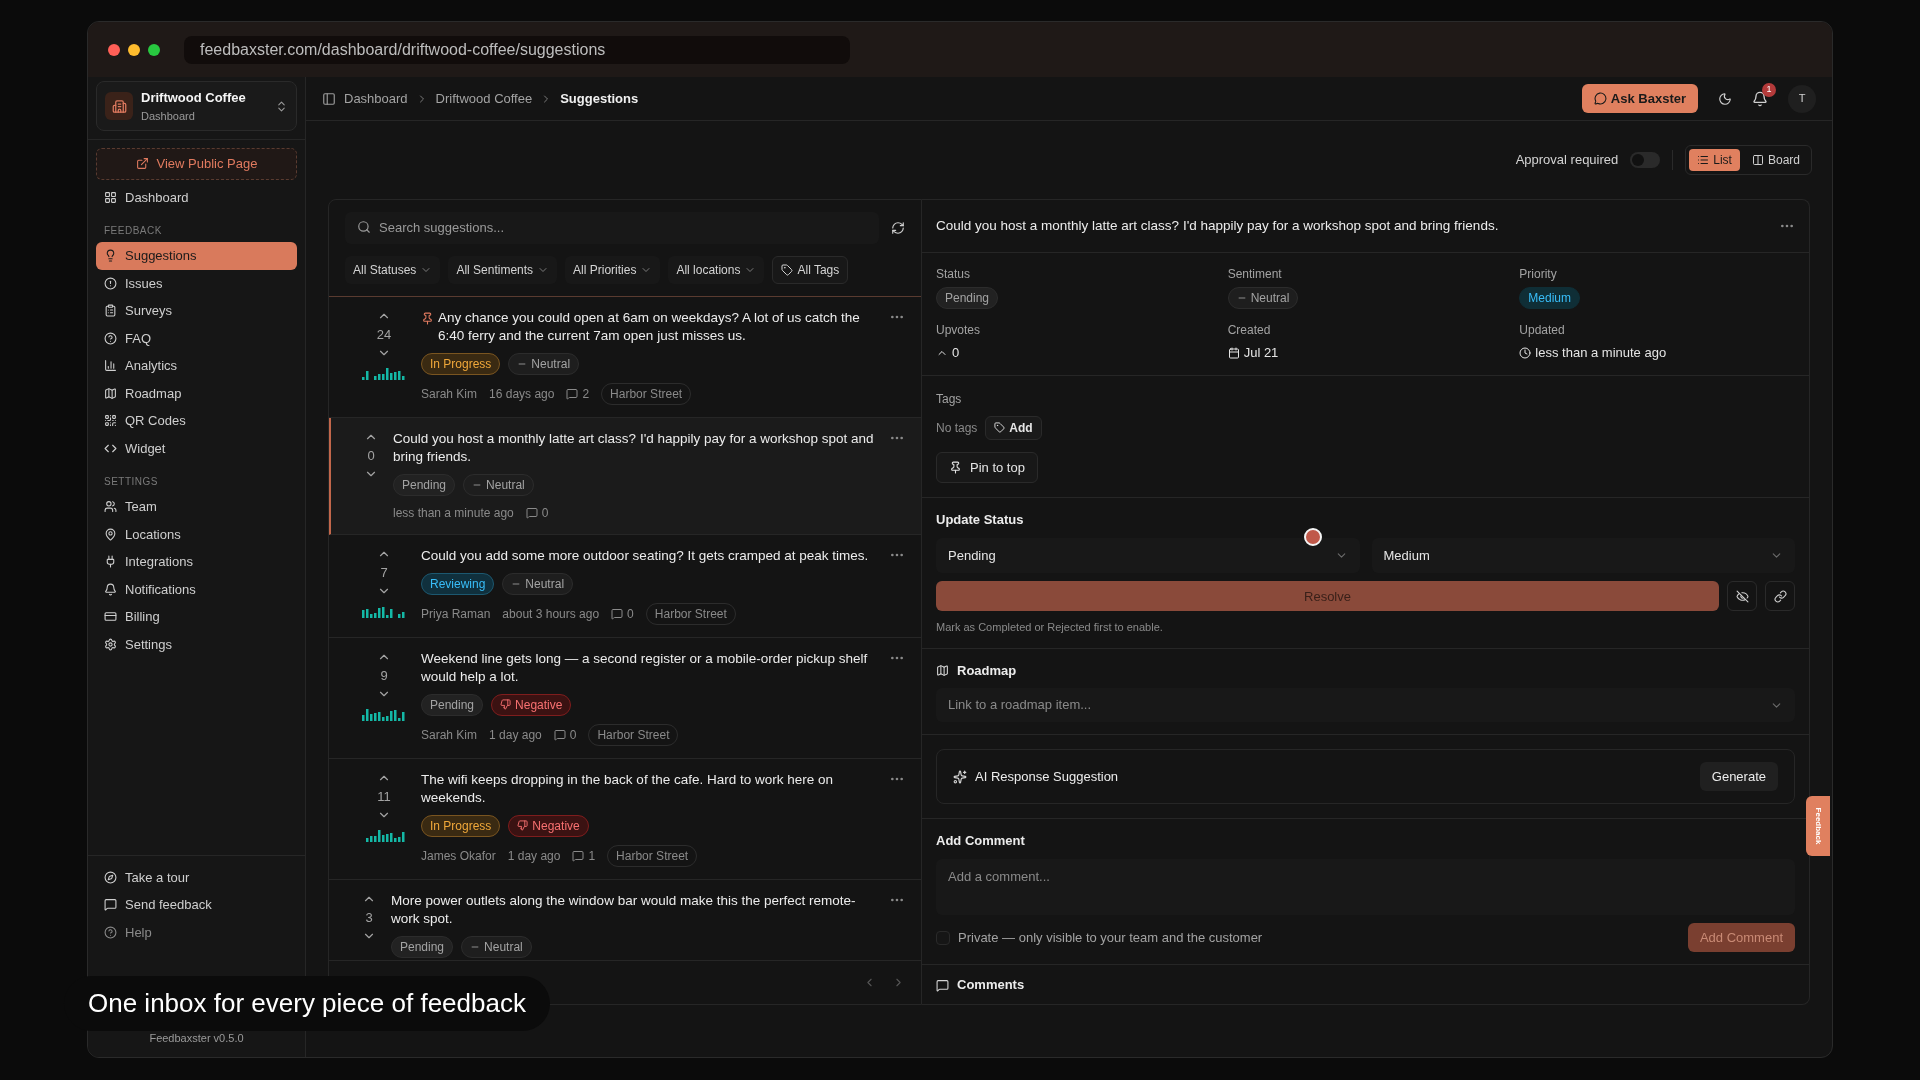 The width and height of the screenshot is (1920, 1080). I want to click on suggestion-text: Weekend line gets long — a second register or a mobile-order pickup shelf would help a lot., so click(645, 667).